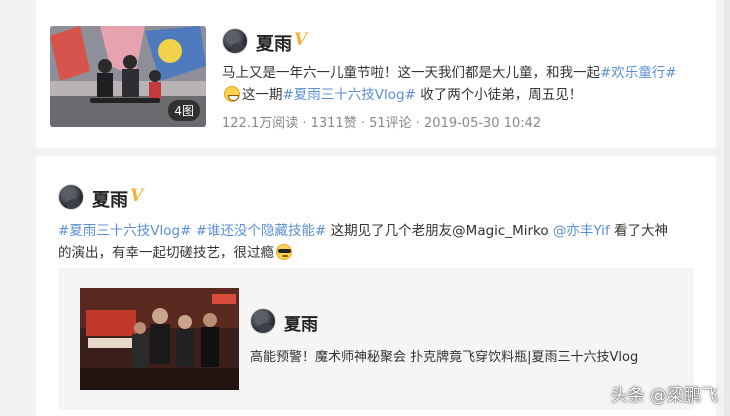 The image size is (730, 416). Describe the element at coordinates (638, 231) in the screenshot. I see `post-text-part: 看了大神` at that location.